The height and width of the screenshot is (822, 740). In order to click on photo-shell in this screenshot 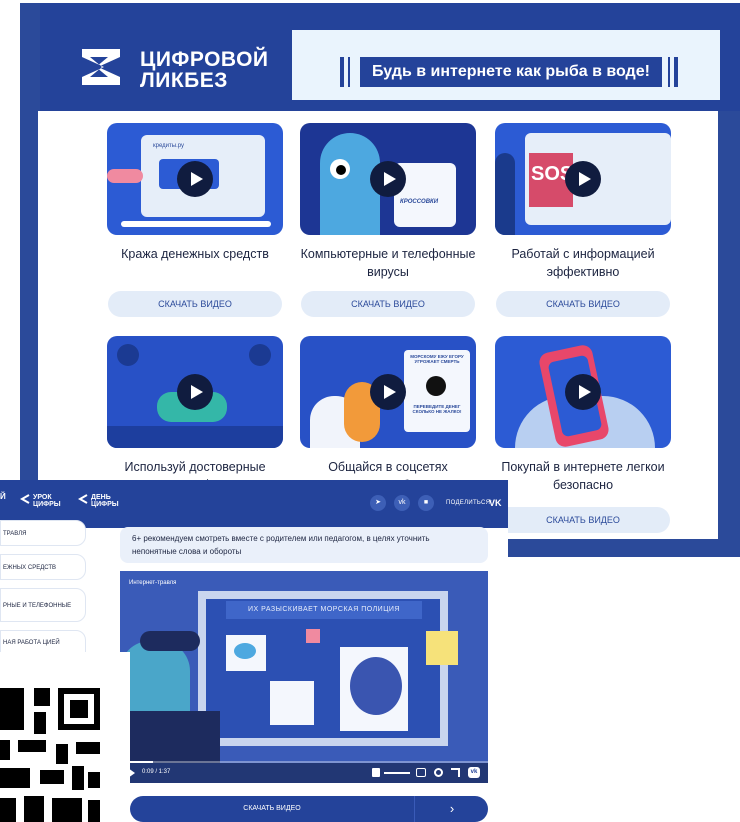, I will do `click(292, 703)`.